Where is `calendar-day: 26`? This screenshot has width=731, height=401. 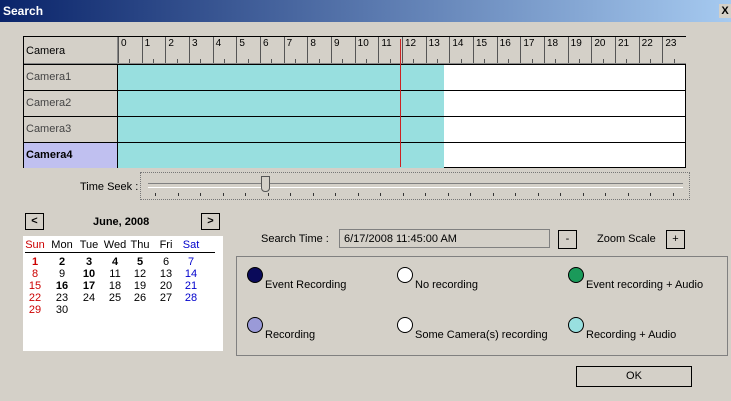 calendar-day: 26 is located at coordinates (140, 298).